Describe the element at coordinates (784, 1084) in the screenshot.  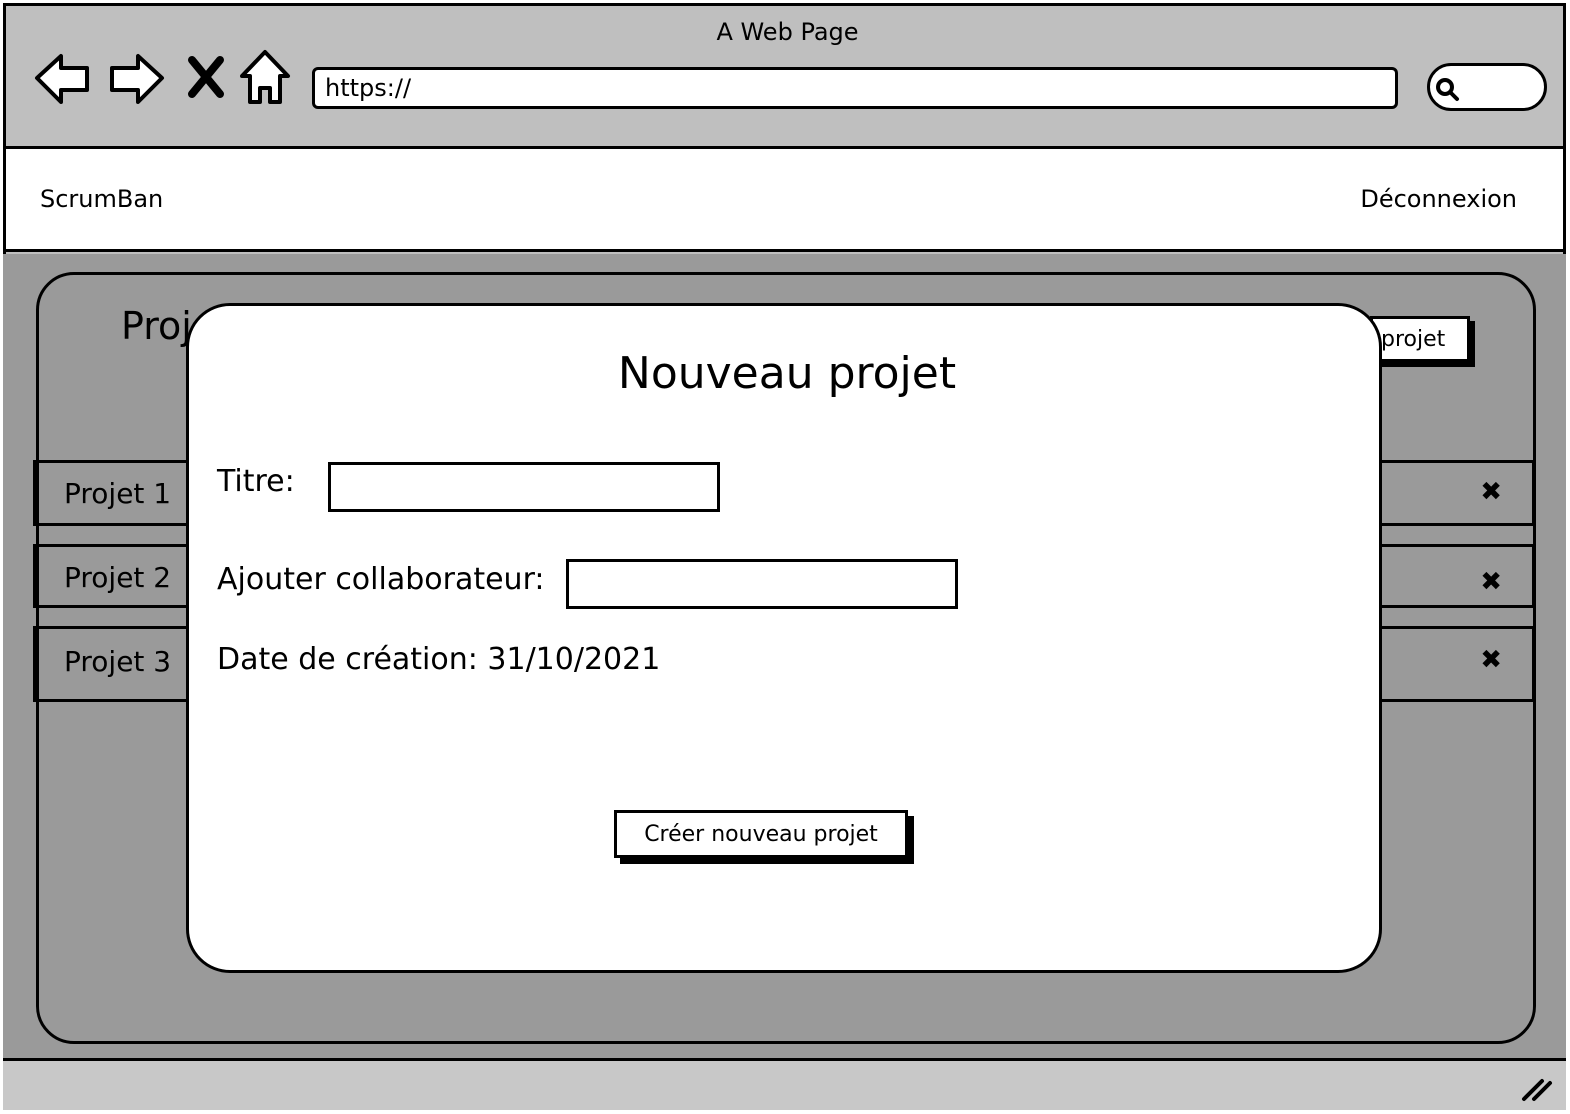
I see `status-bar` at that location.